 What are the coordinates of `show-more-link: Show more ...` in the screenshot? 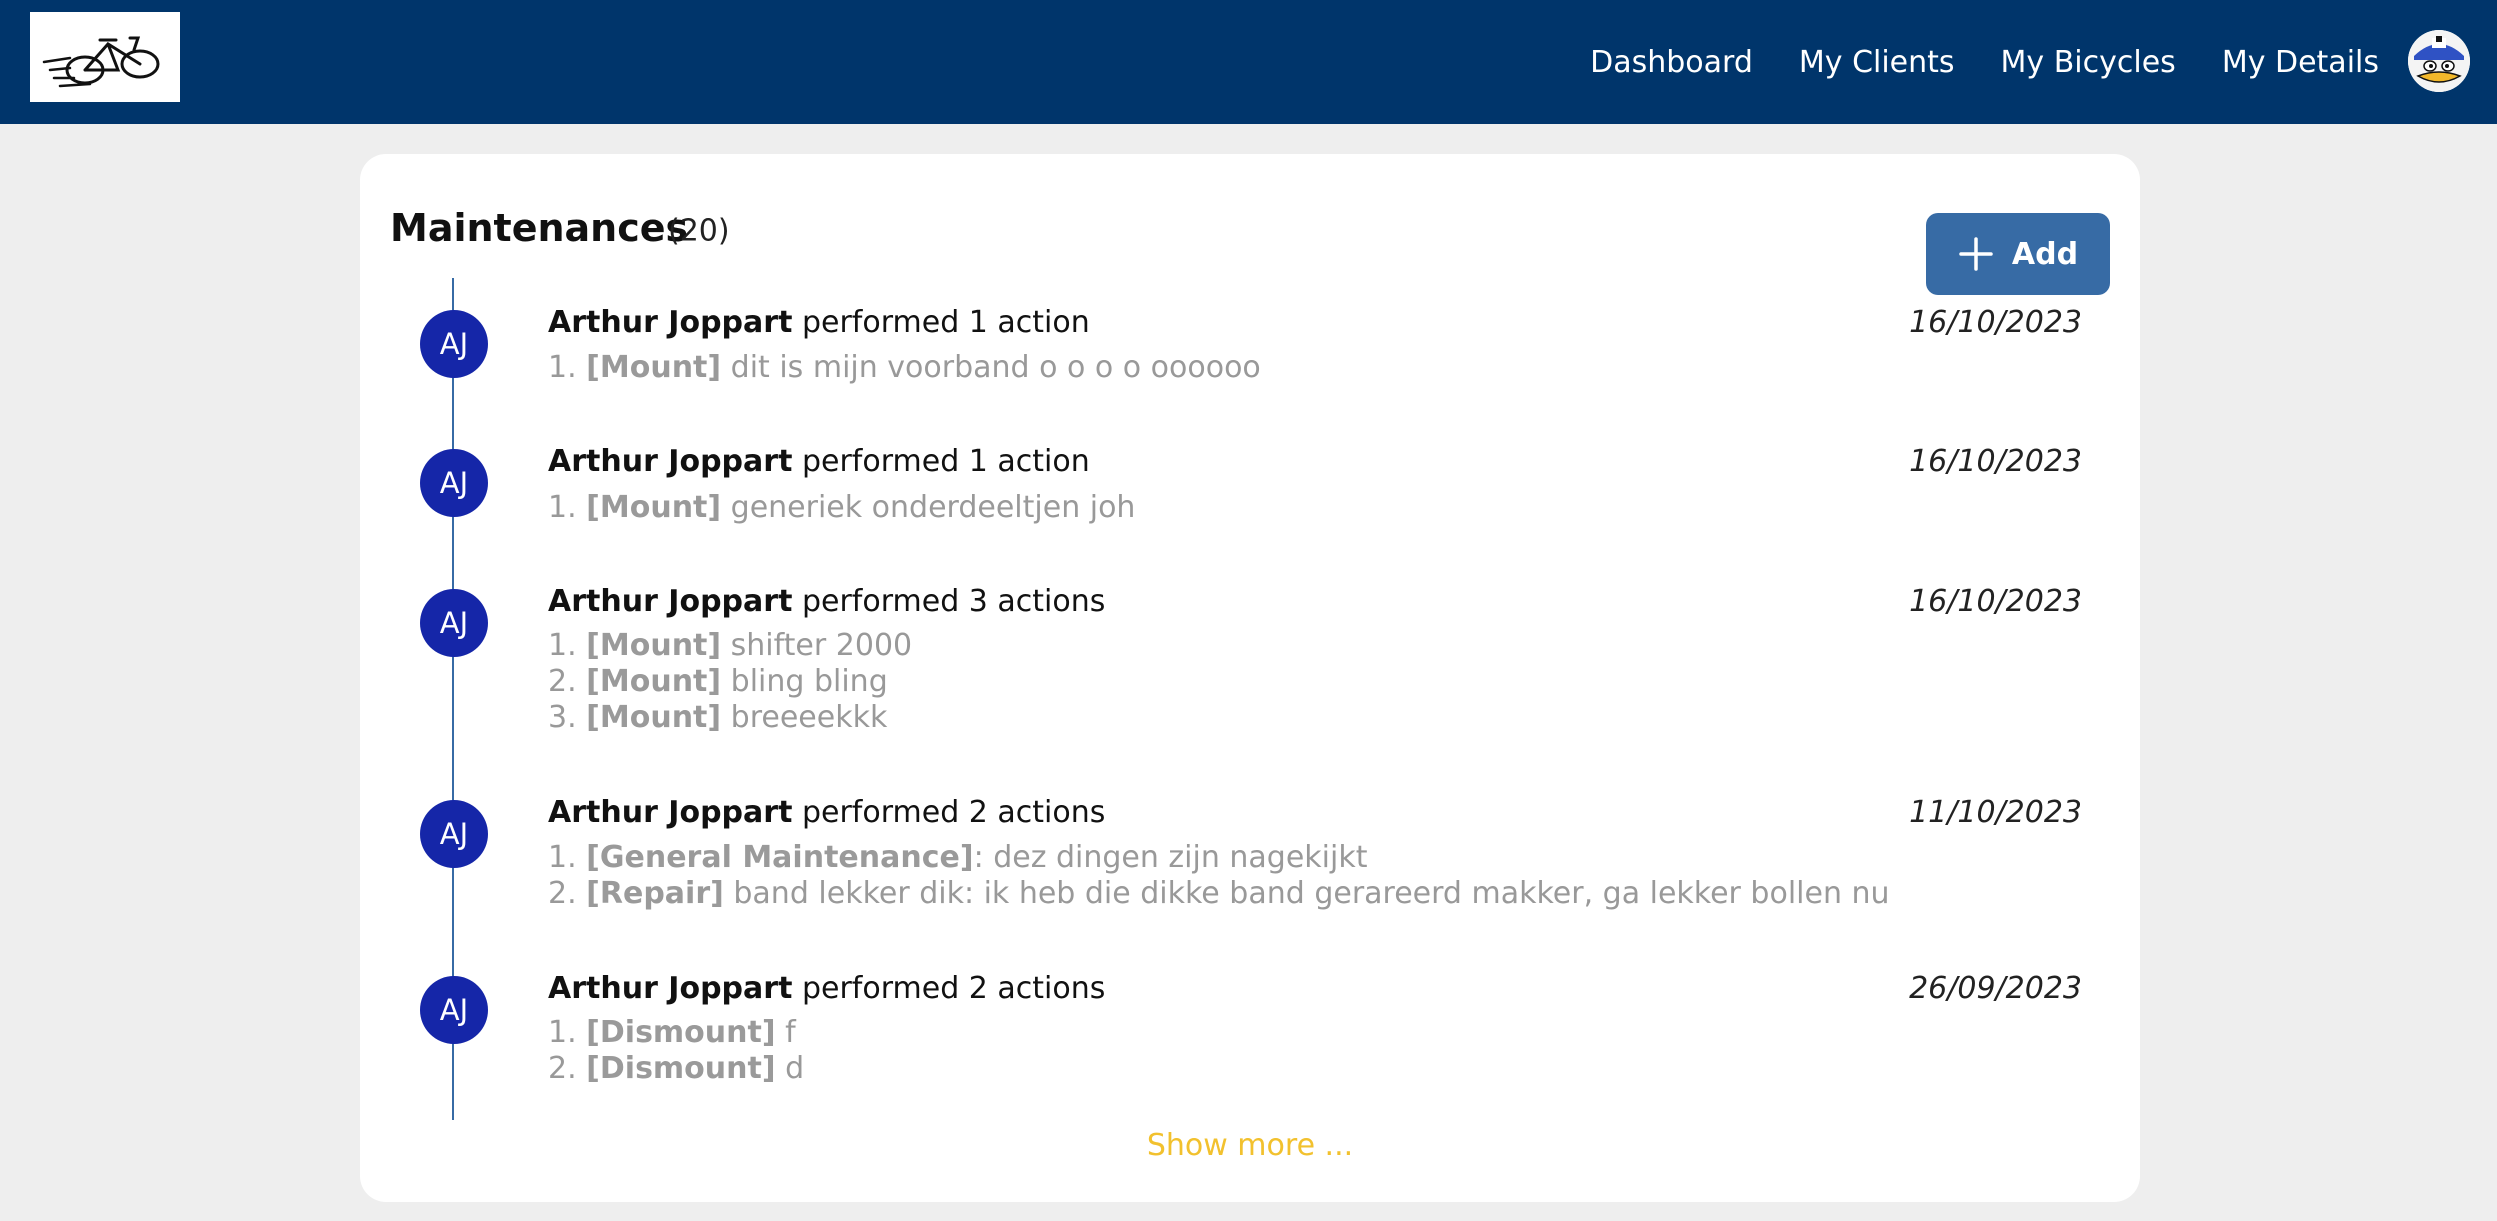 It's located at (1250, 1145).